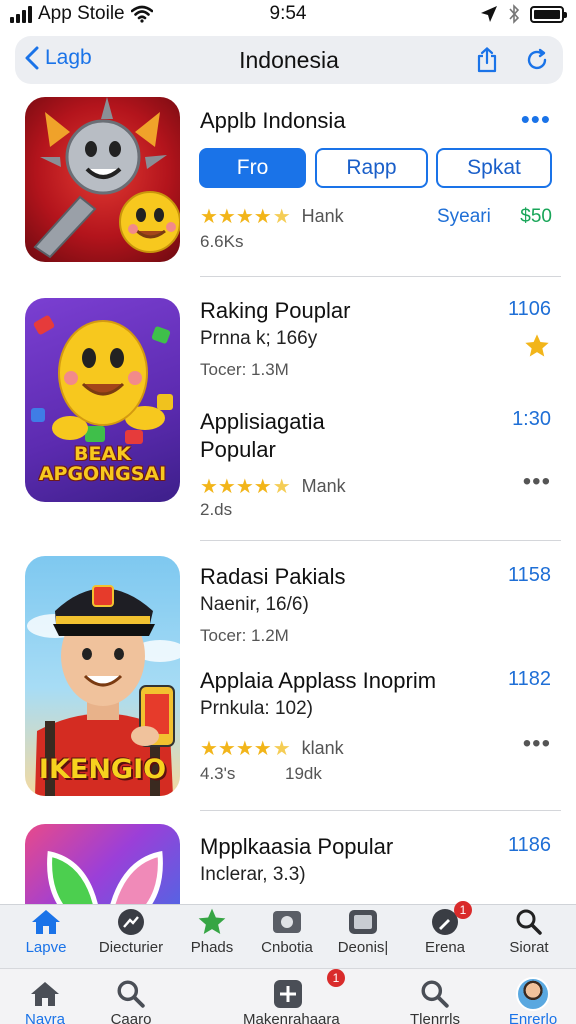  I want to click on refresh-icon, so click(537, 59).